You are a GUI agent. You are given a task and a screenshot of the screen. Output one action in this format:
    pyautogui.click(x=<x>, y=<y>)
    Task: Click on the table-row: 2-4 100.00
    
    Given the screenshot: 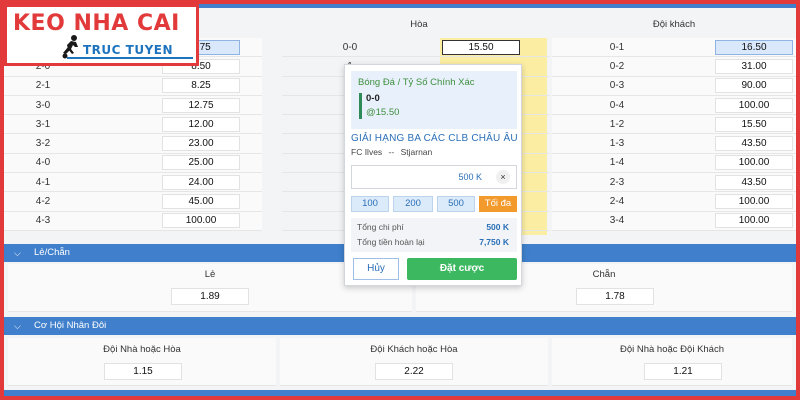 What is the action you would take?
    pyautogui.click(x=674, y=202)
    